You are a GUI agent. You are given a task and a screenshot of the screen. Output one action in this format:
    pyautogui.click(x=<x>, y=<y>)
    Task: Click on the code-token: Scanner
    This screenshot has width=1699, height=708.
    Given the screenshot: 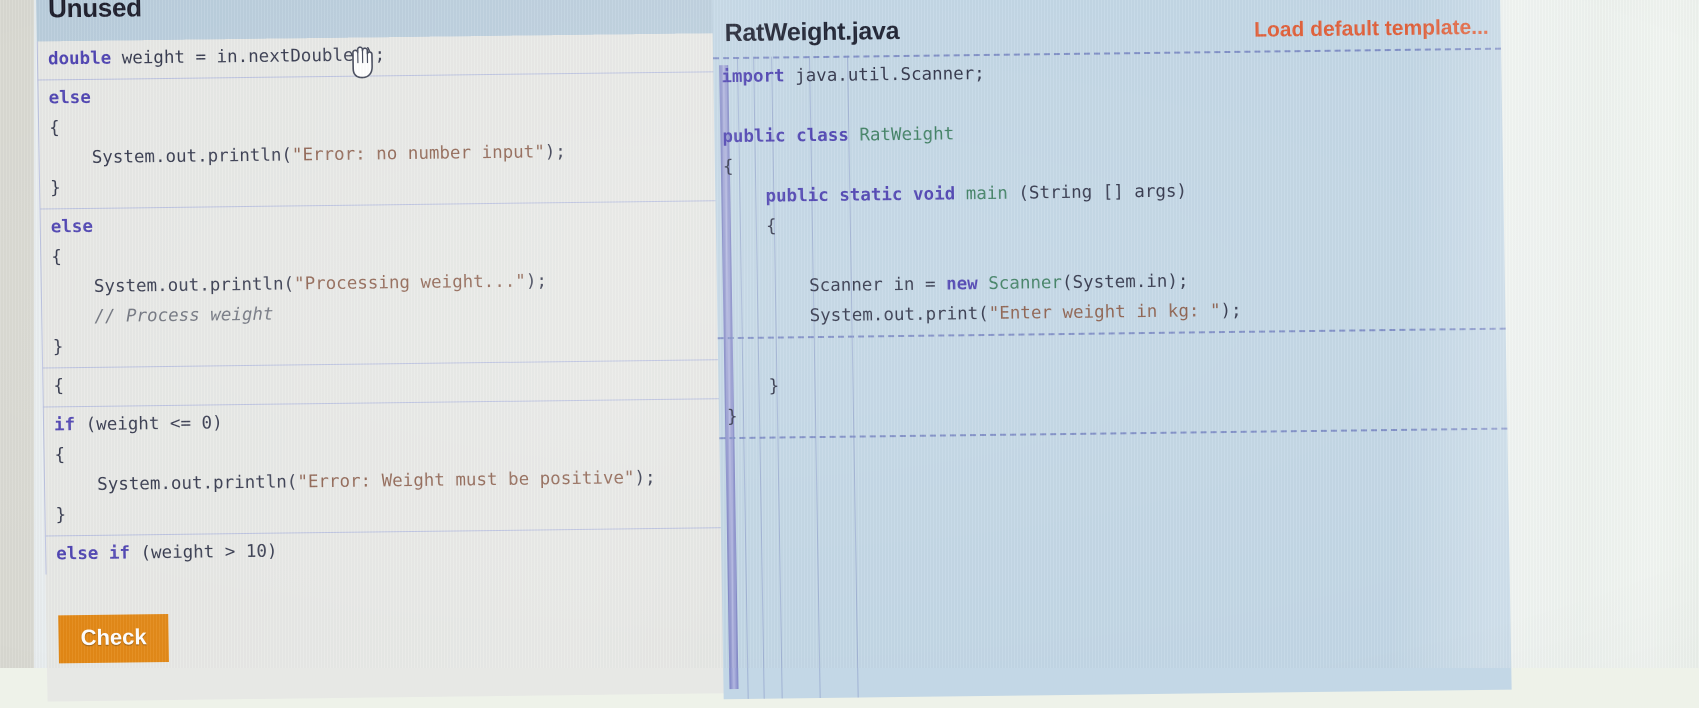 What is the action you would take?
    pyautogui.click(x=1025, y=283)
    